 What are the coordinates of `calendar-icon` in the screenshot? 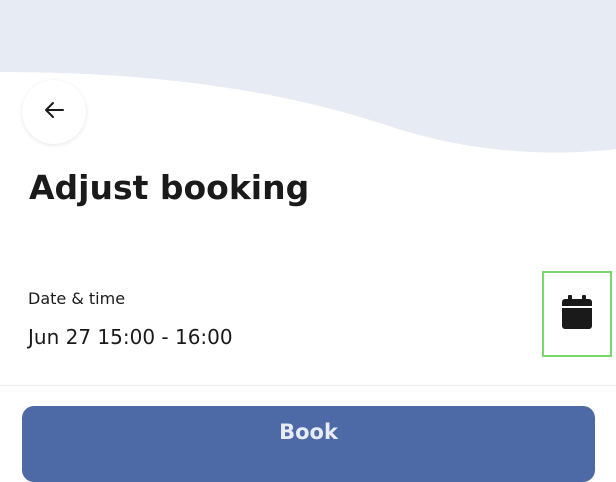 It's located at (577, 314).